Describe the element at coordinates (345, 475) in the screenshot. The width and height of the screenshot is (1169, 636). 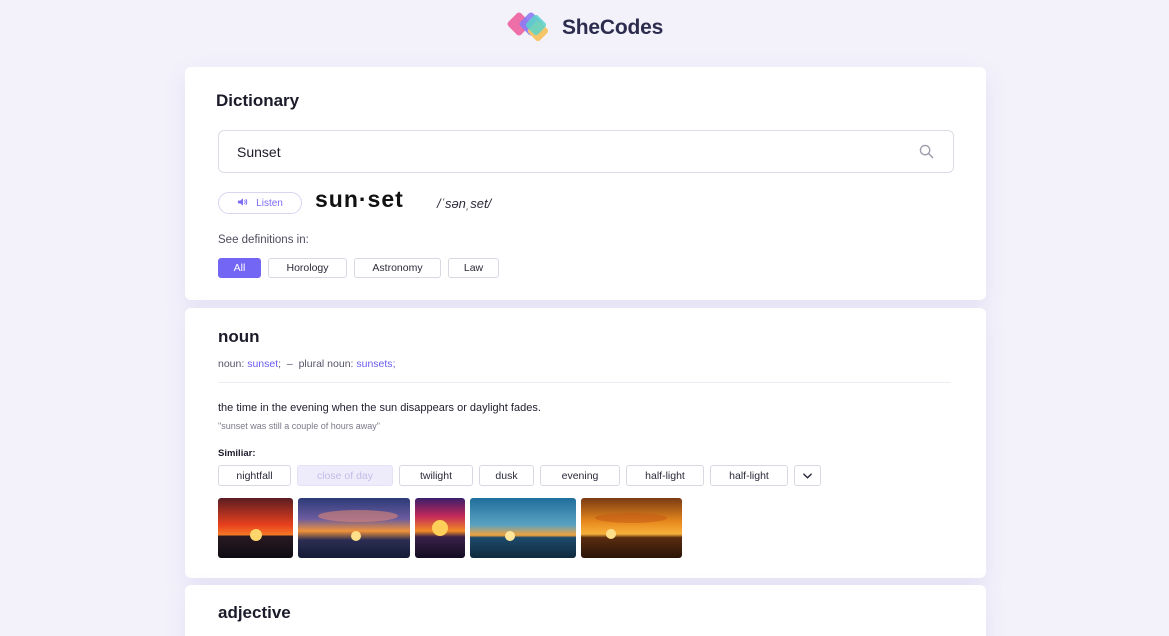
I see `synonym-chip: close of day` at that location.